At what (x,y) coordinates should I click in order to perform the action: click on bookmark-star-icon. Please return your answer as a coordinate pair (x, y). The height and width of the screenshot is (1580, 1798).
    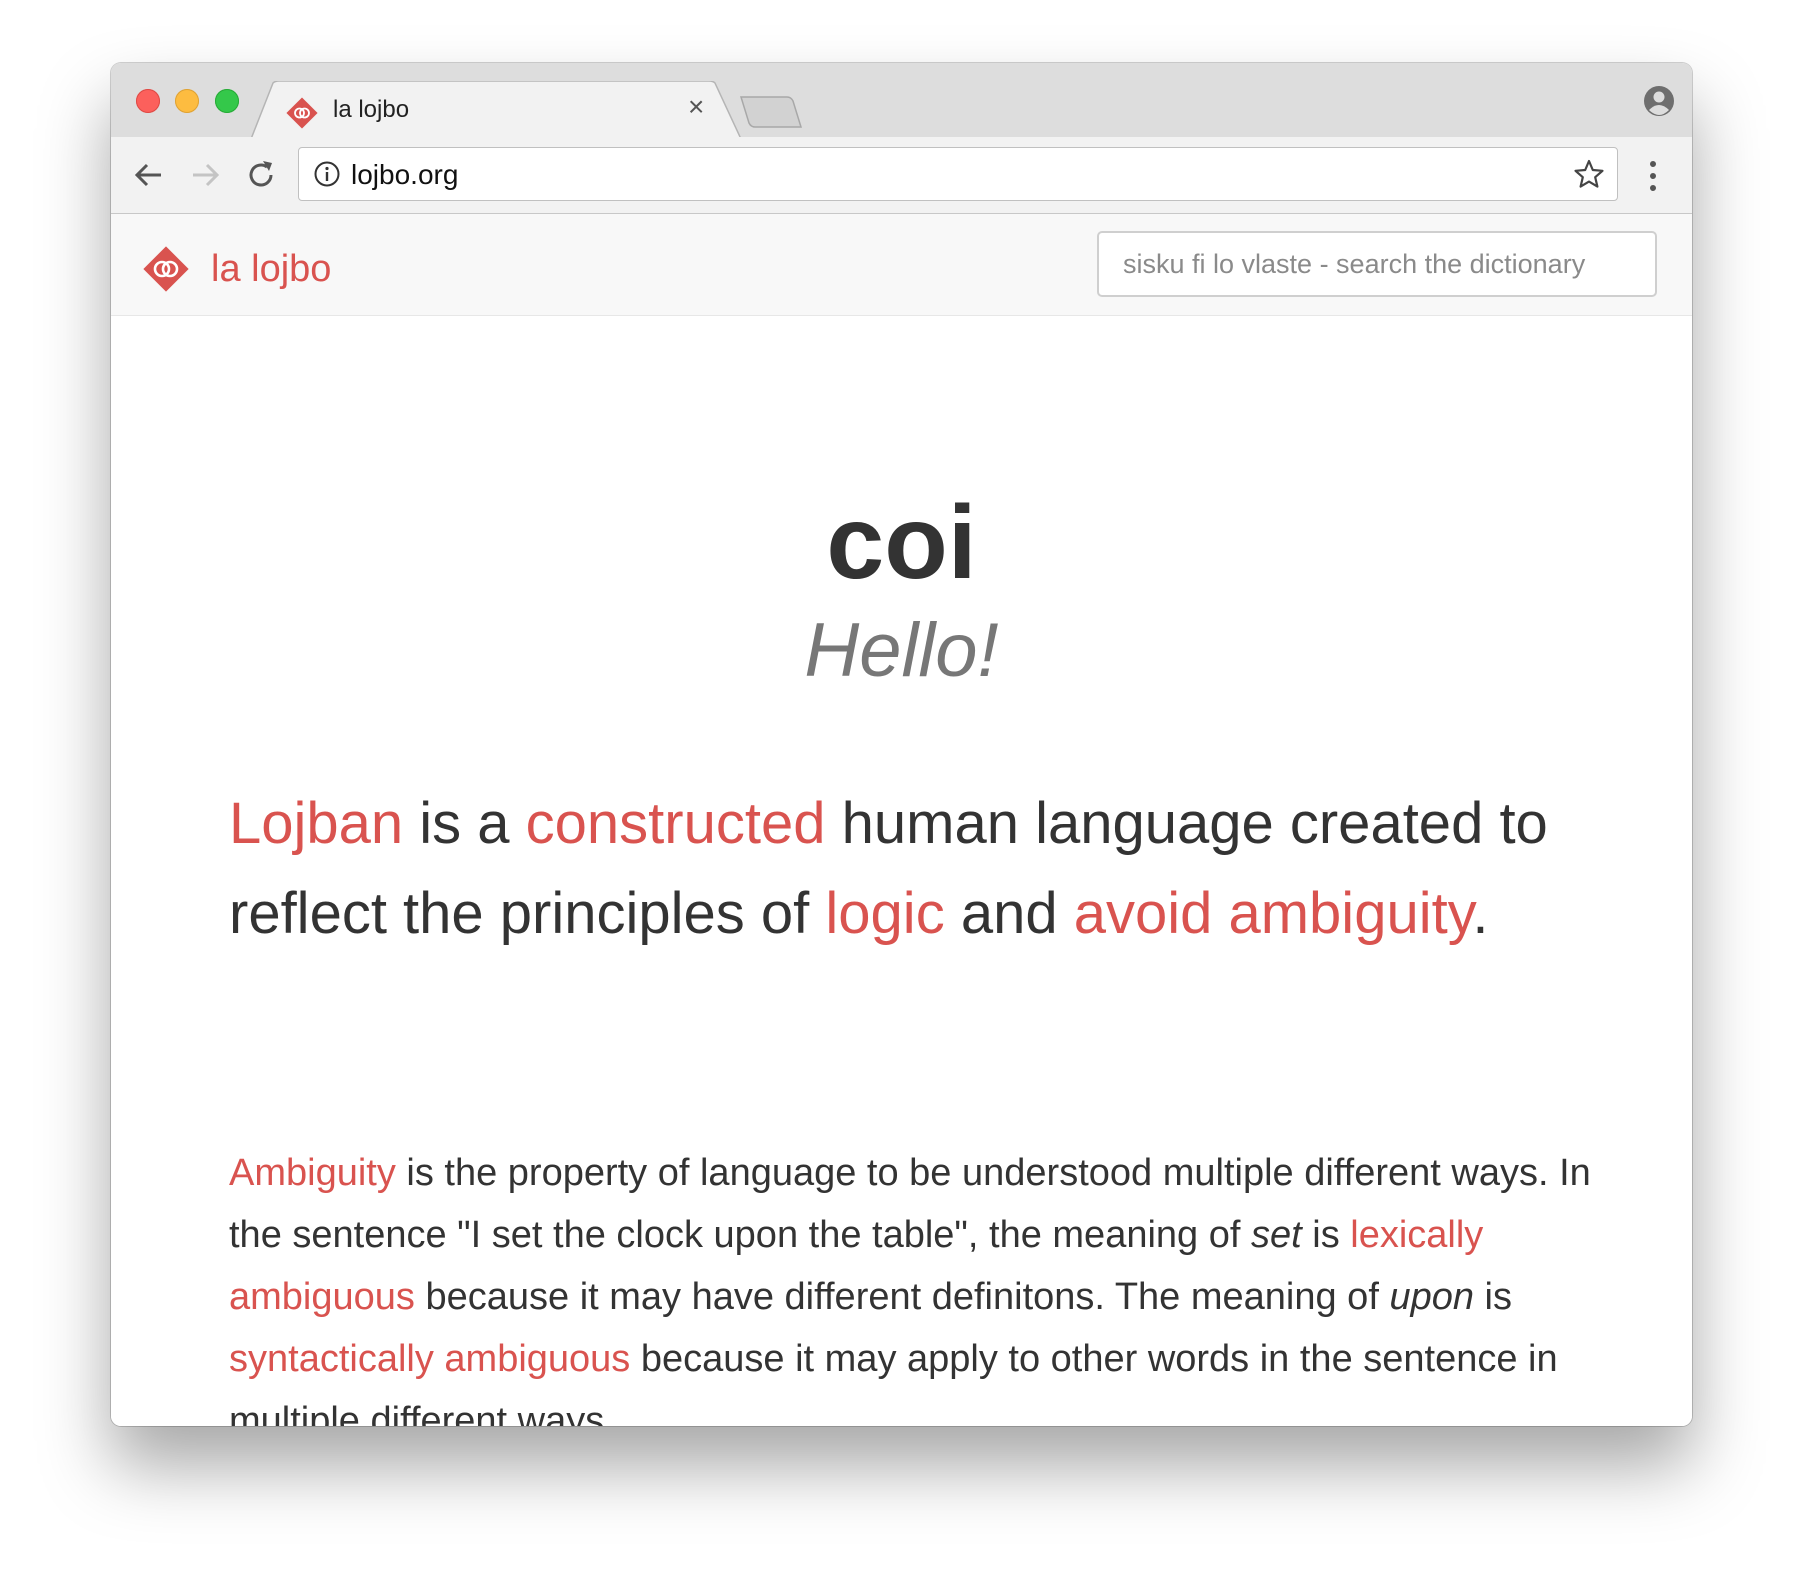
    Looking at the image, I should click on (1589, 174).